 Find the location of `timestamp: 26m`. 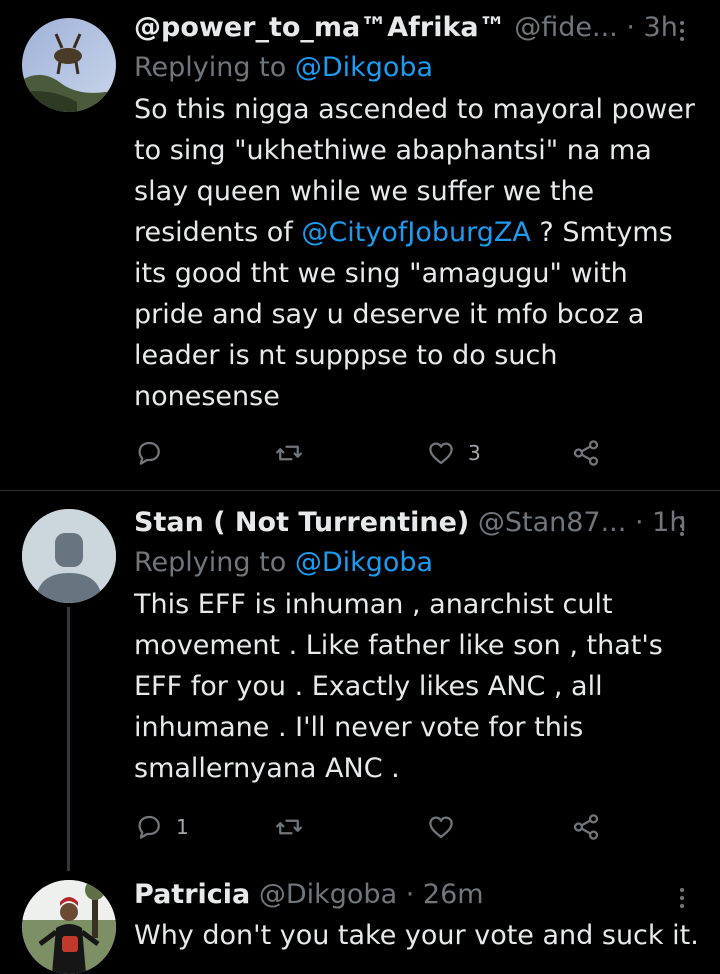

timestamp: 26m is located at coordinates (453, 894).